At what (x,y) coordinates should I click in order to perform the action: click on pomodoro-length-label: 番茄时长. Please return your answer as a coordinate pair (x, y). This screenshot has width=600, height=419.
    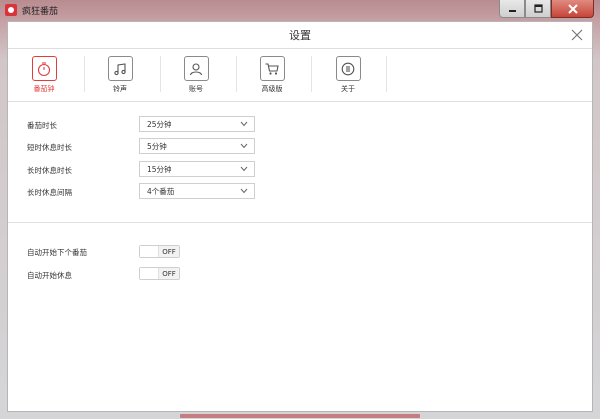
    Looking at the image, I should click on (42, 125).